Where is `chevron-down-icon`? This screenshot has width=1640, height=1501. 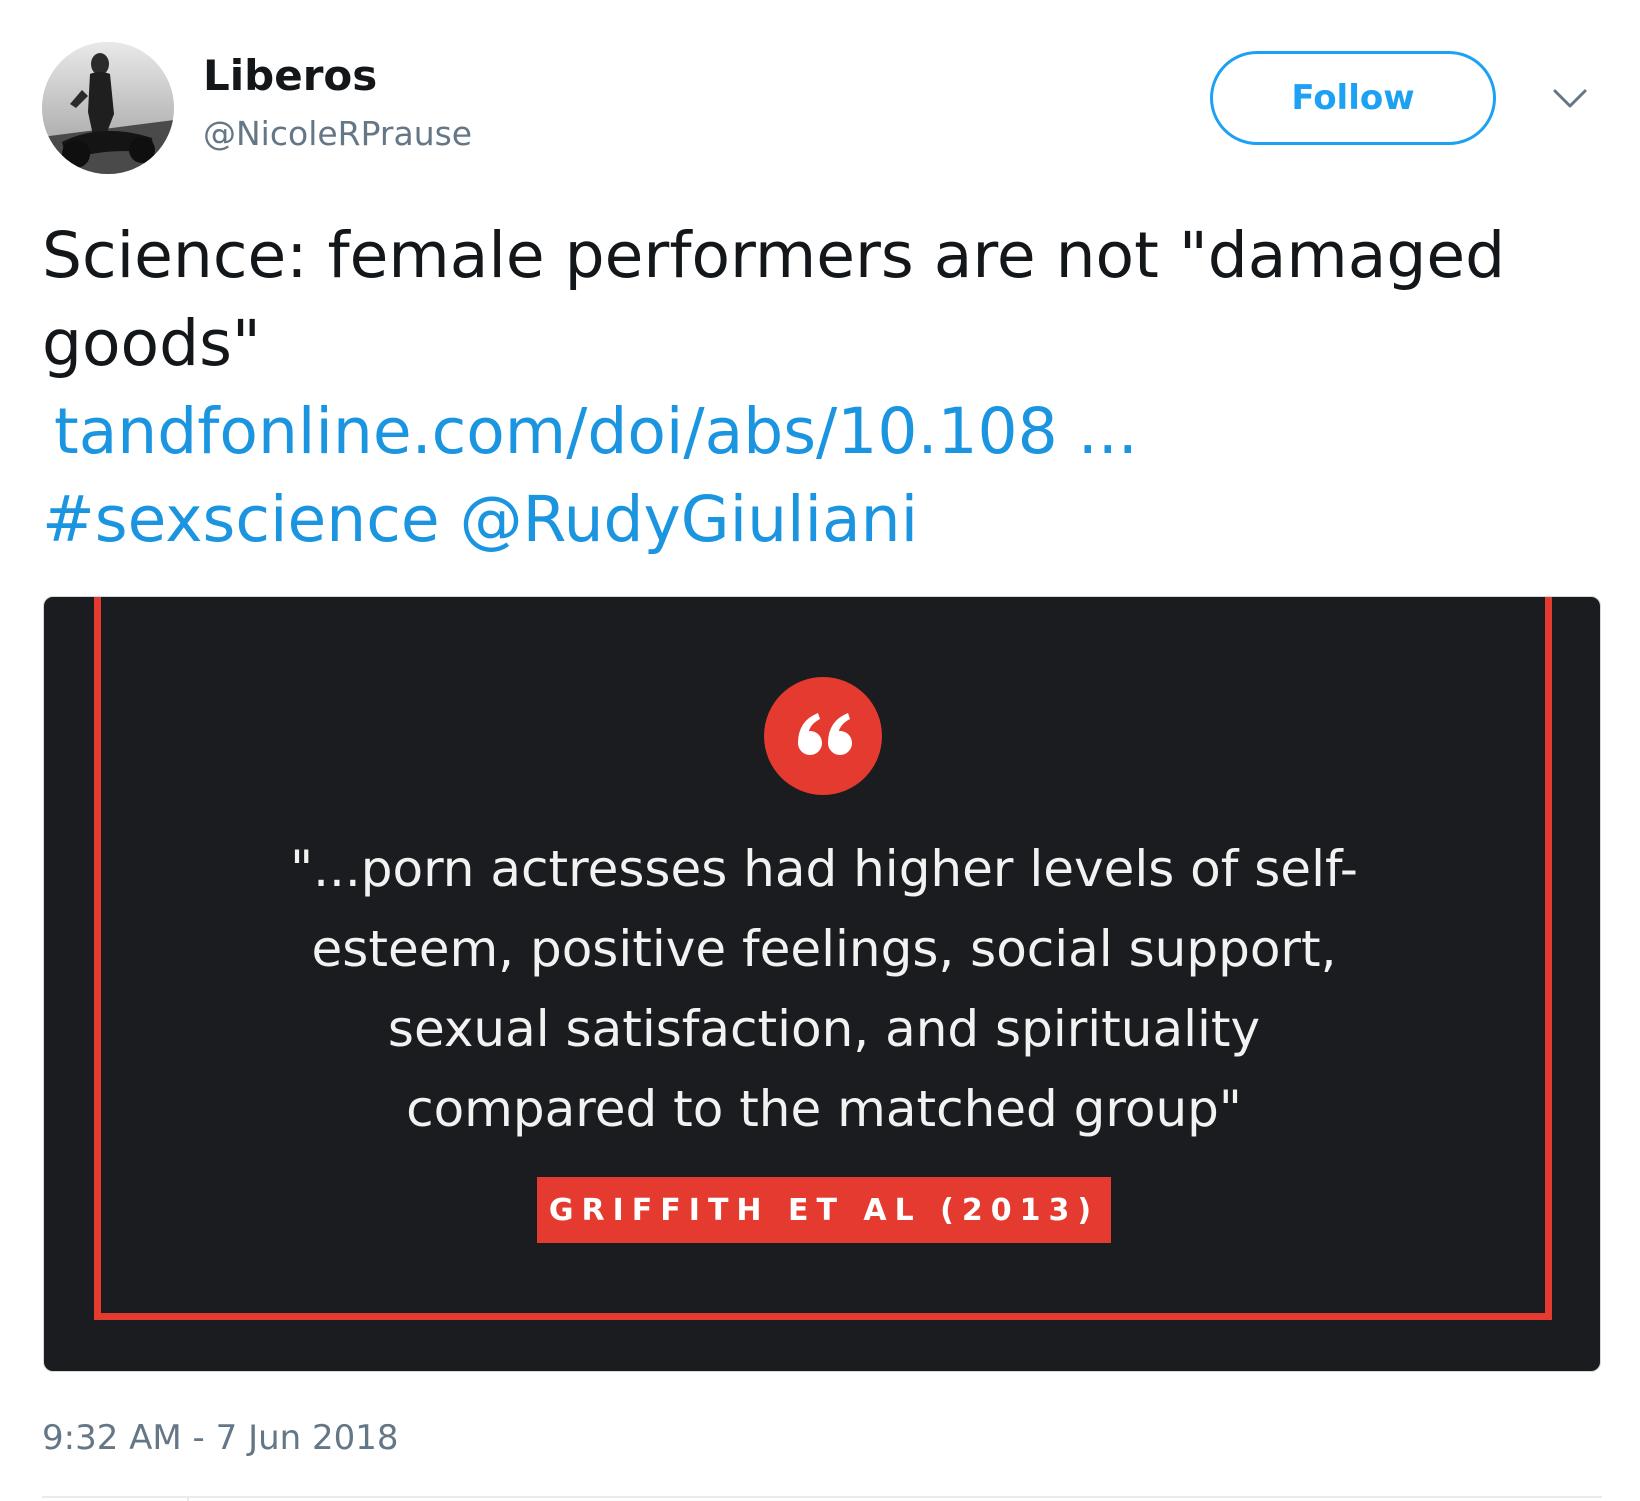
chevron-down-icon is located at coordinates (1570, 99).